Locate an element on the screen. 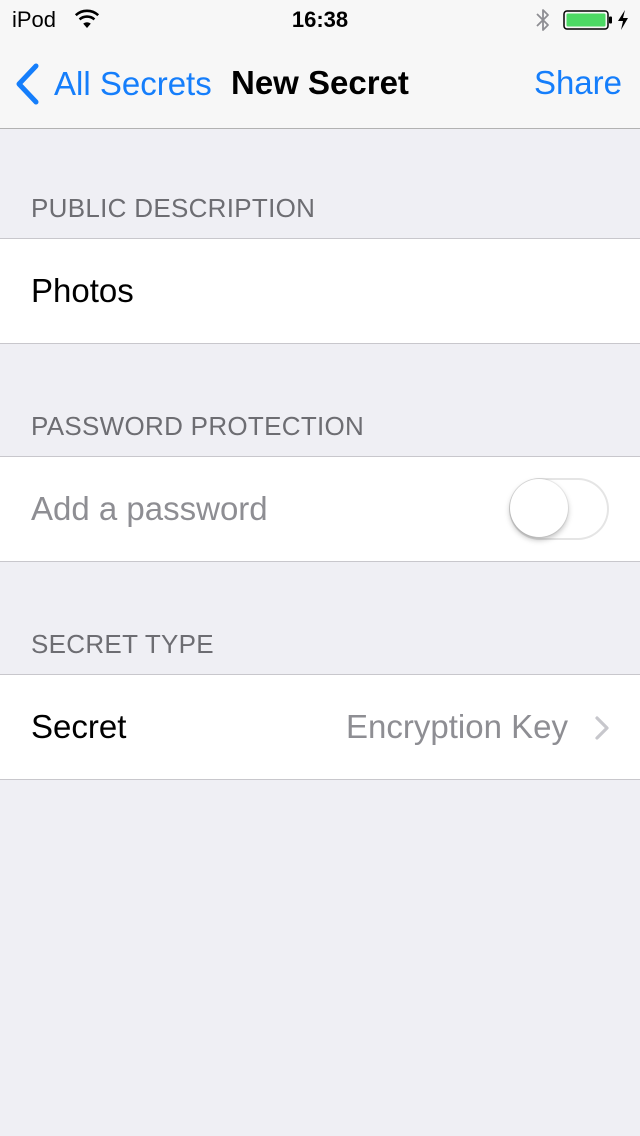 The height and width of the screenshot is (1136, 640). public-description-field: Photos is located at coordinates (82, 291).